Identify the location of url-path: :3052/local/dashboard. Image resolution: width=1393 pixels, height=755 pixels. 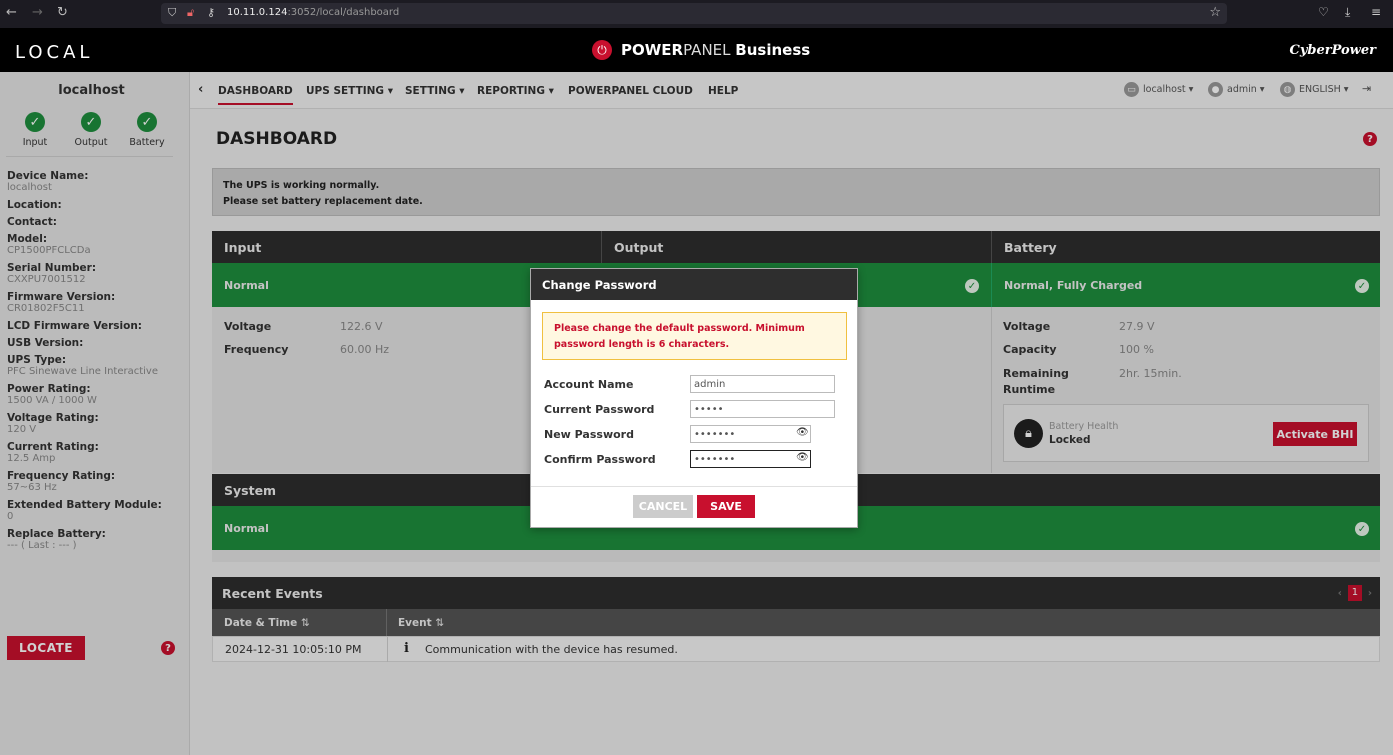
(343, 12).